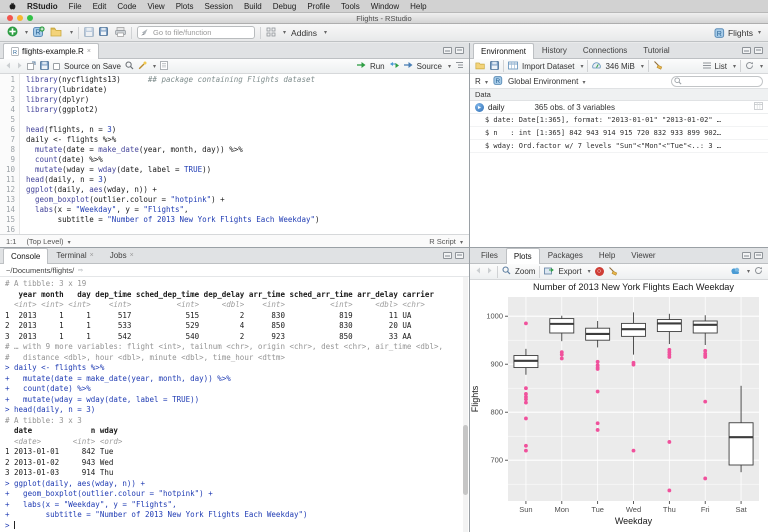  What do you see at coordinates (247, 229) in the screenshot?
I see `code-line` at bounding box center [247, 229].